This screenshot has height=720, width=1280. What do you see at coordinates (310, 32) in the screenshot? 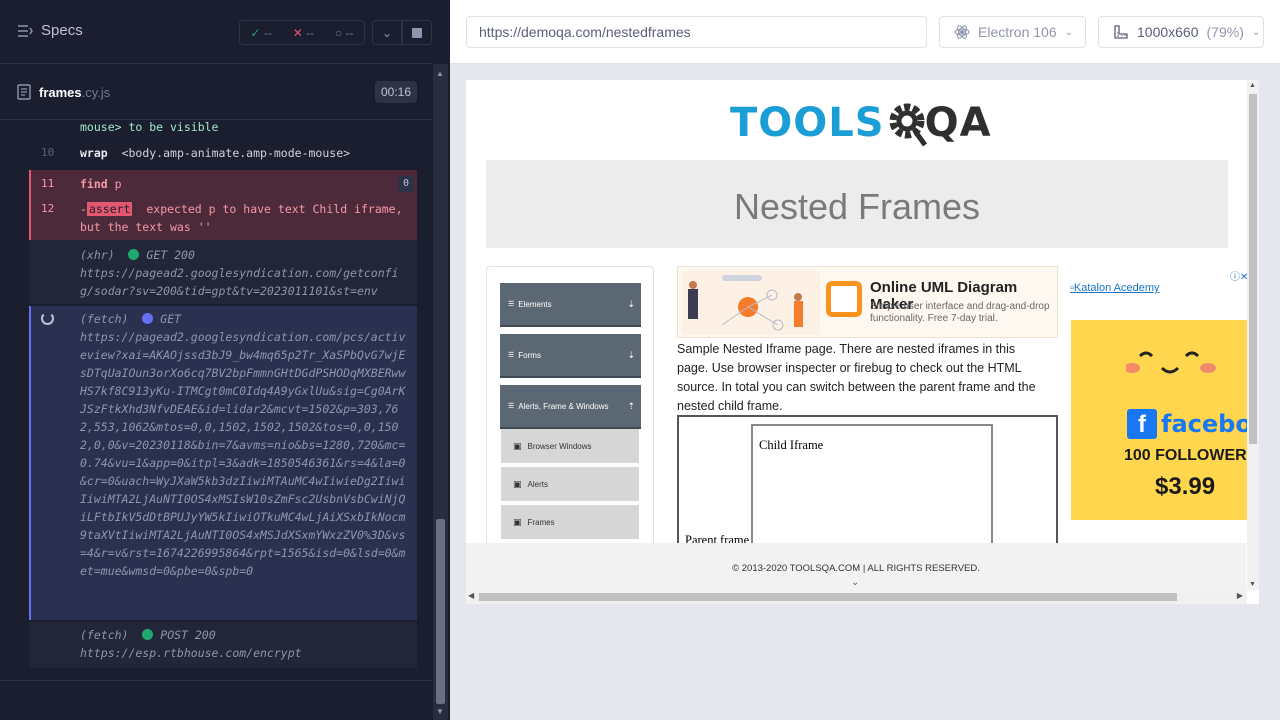
I see `failed-count: --` at bounding box center [310, 32].